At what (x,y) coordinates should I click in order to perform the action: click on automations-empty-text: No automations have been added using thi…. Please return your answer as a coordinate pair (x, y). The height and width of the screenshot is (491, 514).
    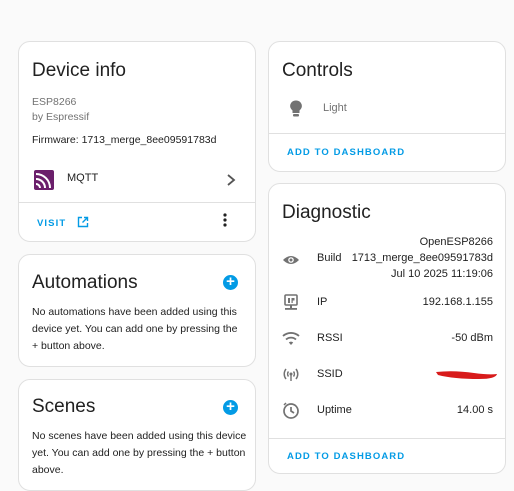
    Looking at the image, I should click on (135, 329).